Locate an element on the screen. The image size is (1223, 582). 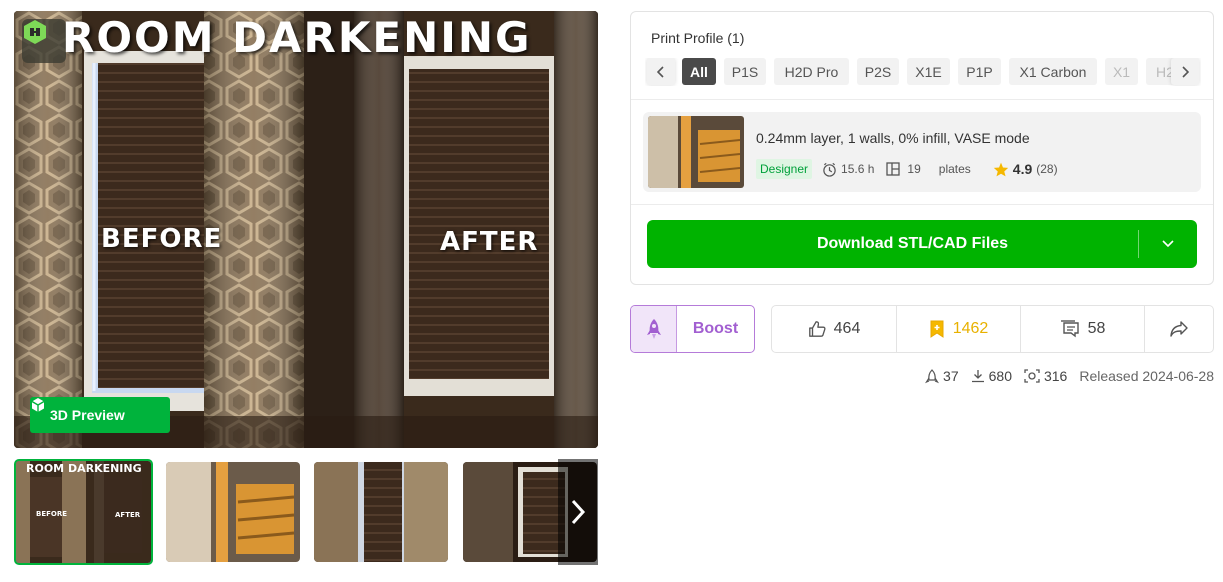
3d-preview-label: 3D Preview is located at coordinates (87, 415).